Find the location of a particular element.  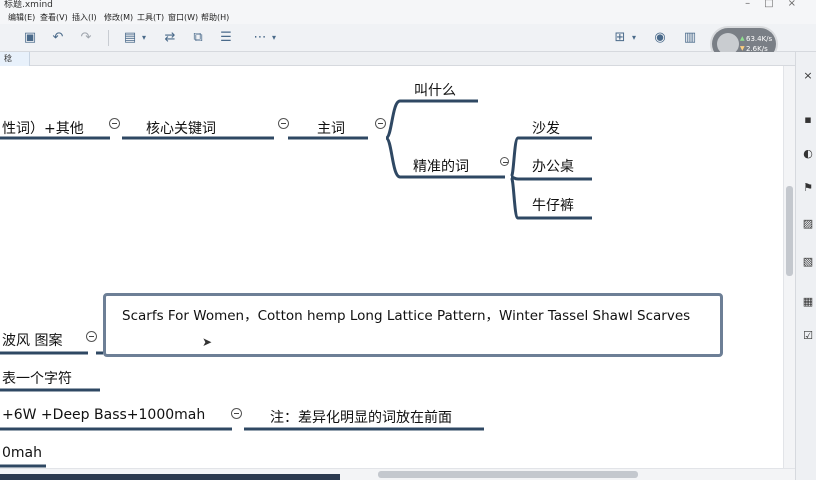

menu-modify: 修改(M) is located at coordinates (118, 17).